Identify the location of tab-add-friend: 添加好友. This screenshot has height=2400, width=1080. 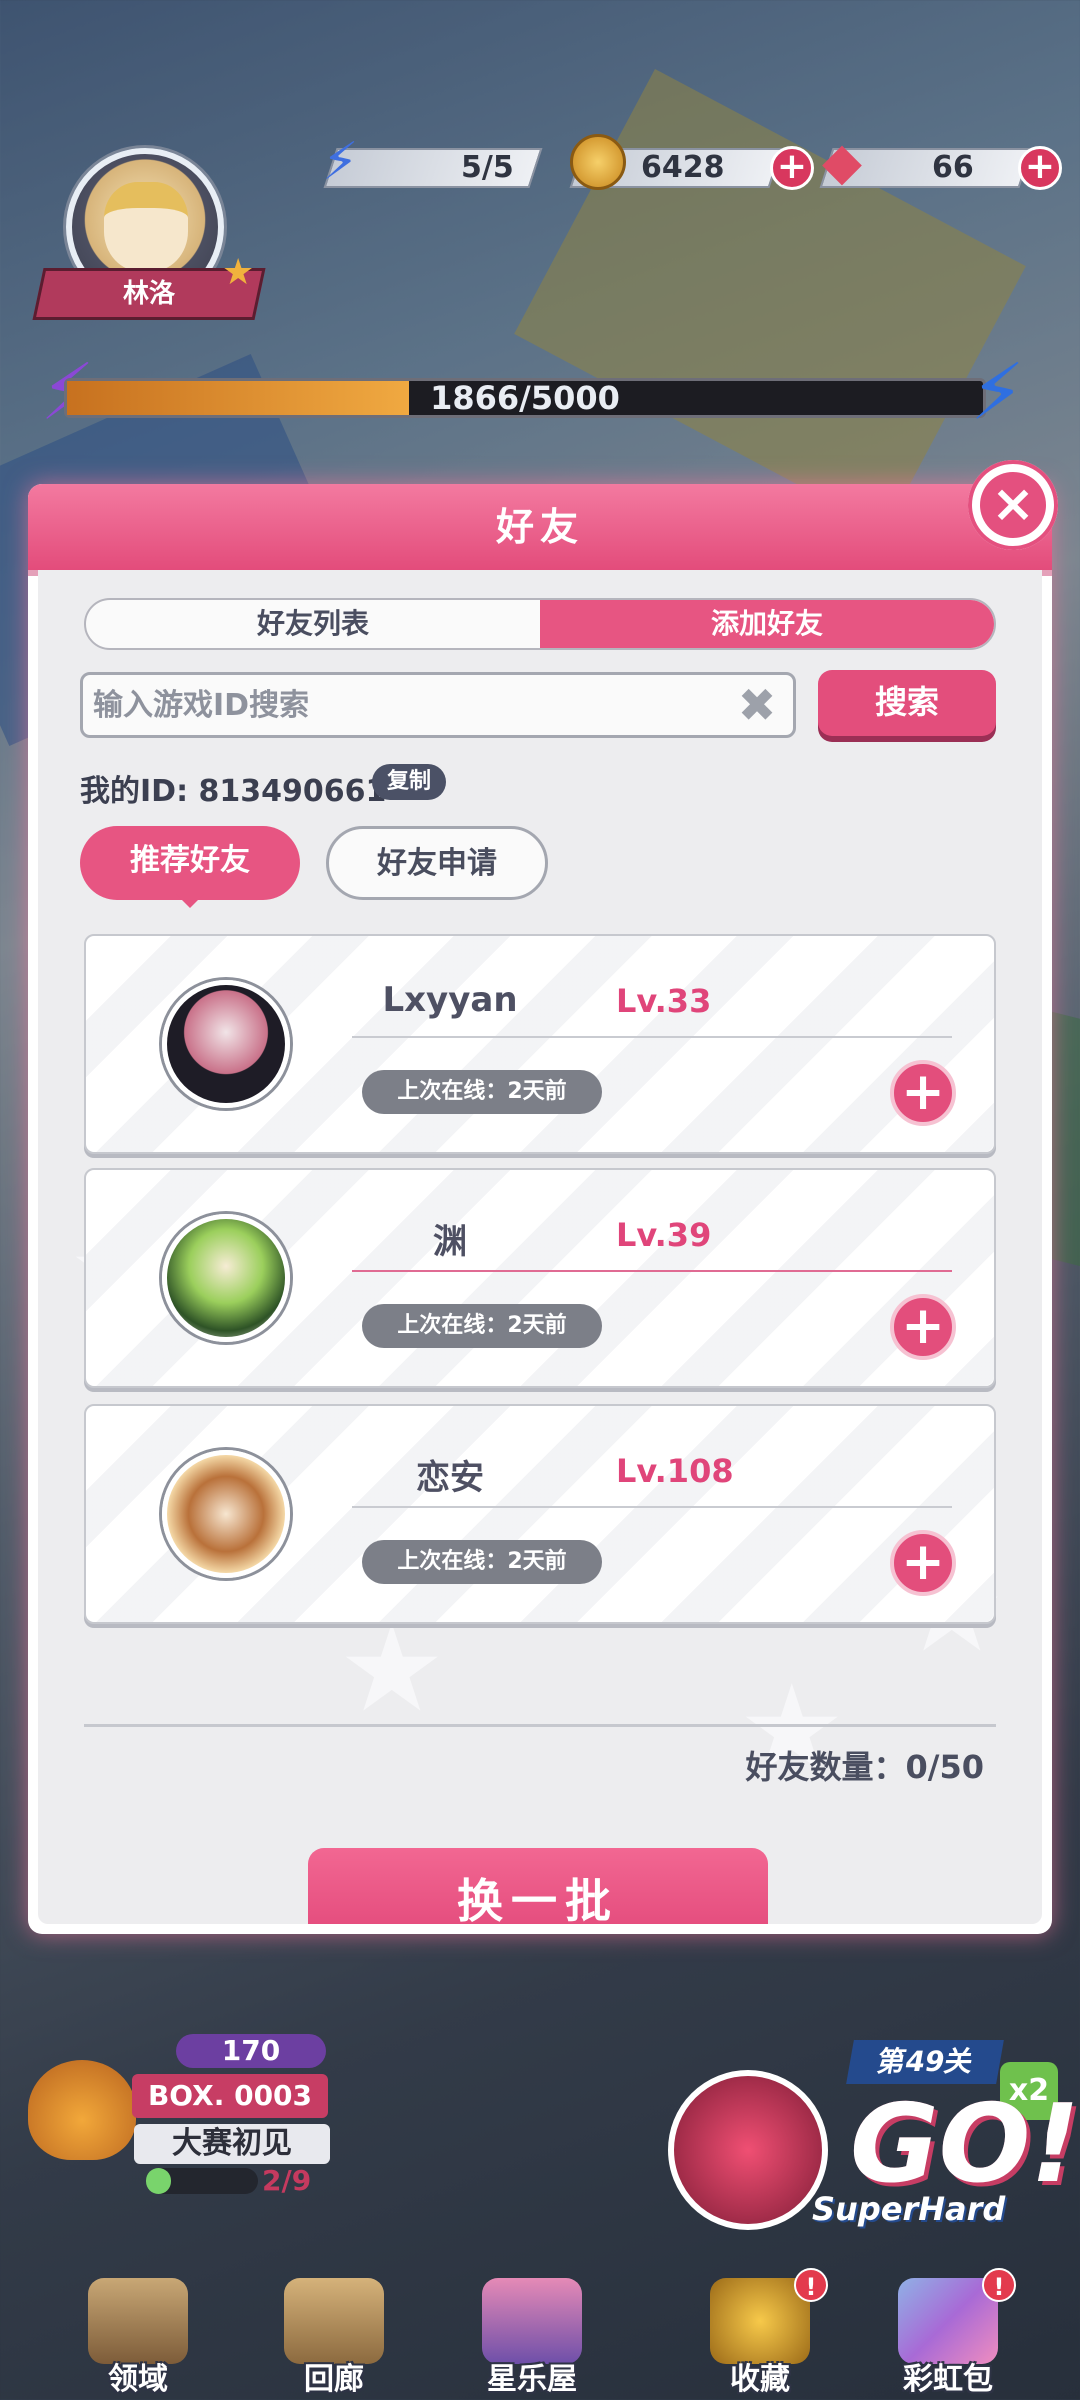
(767, 624).